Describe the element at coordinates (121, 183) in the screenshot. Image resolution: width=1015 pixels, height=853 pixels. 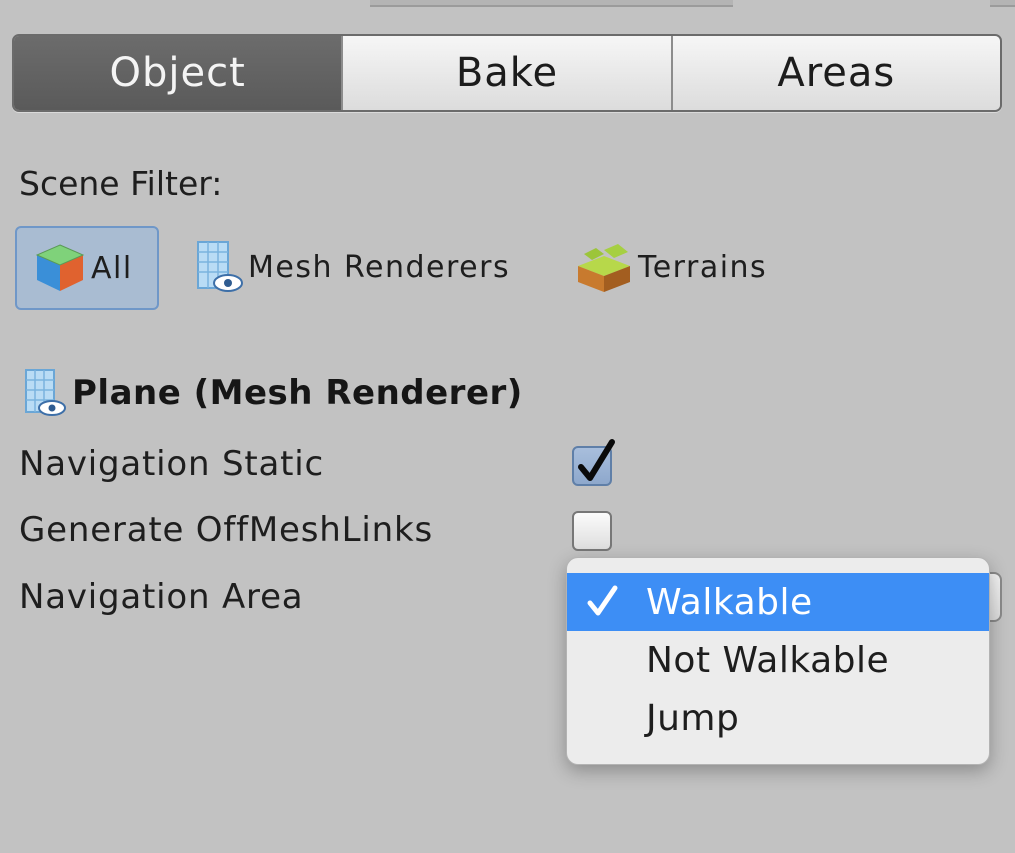
I see `scene-filter-label: Scene Filter:` at that location.